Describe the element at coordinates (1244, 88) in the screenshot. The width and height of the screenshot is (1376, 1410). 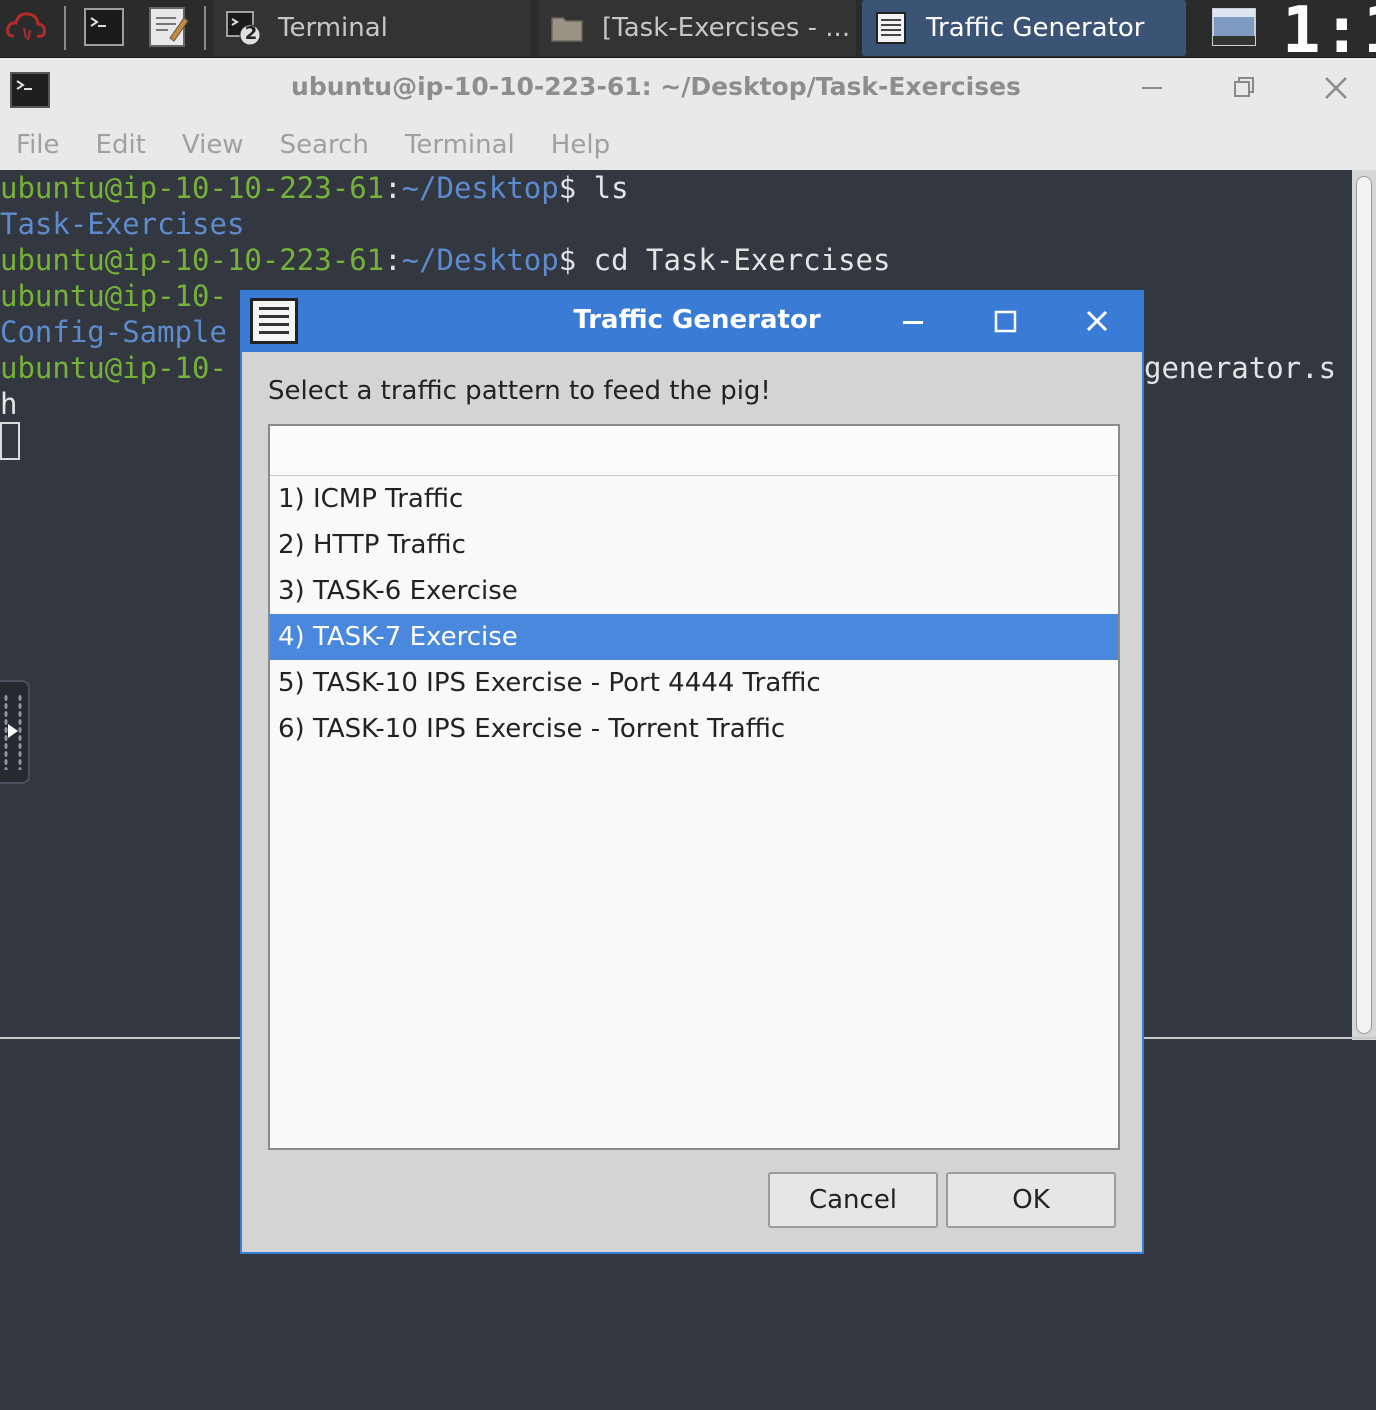
I see `restore-icon` at that location.